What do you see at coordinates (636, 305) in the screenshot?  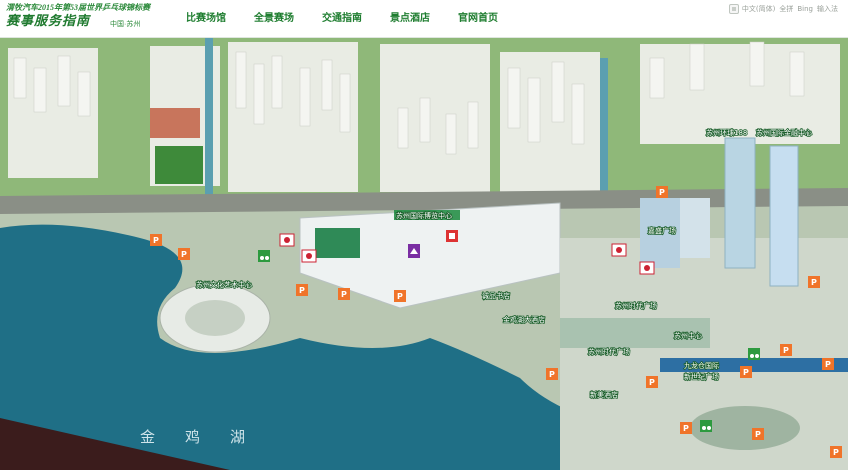 I see `label-times: 苏州时代广场` at bounding box center [636, 305].